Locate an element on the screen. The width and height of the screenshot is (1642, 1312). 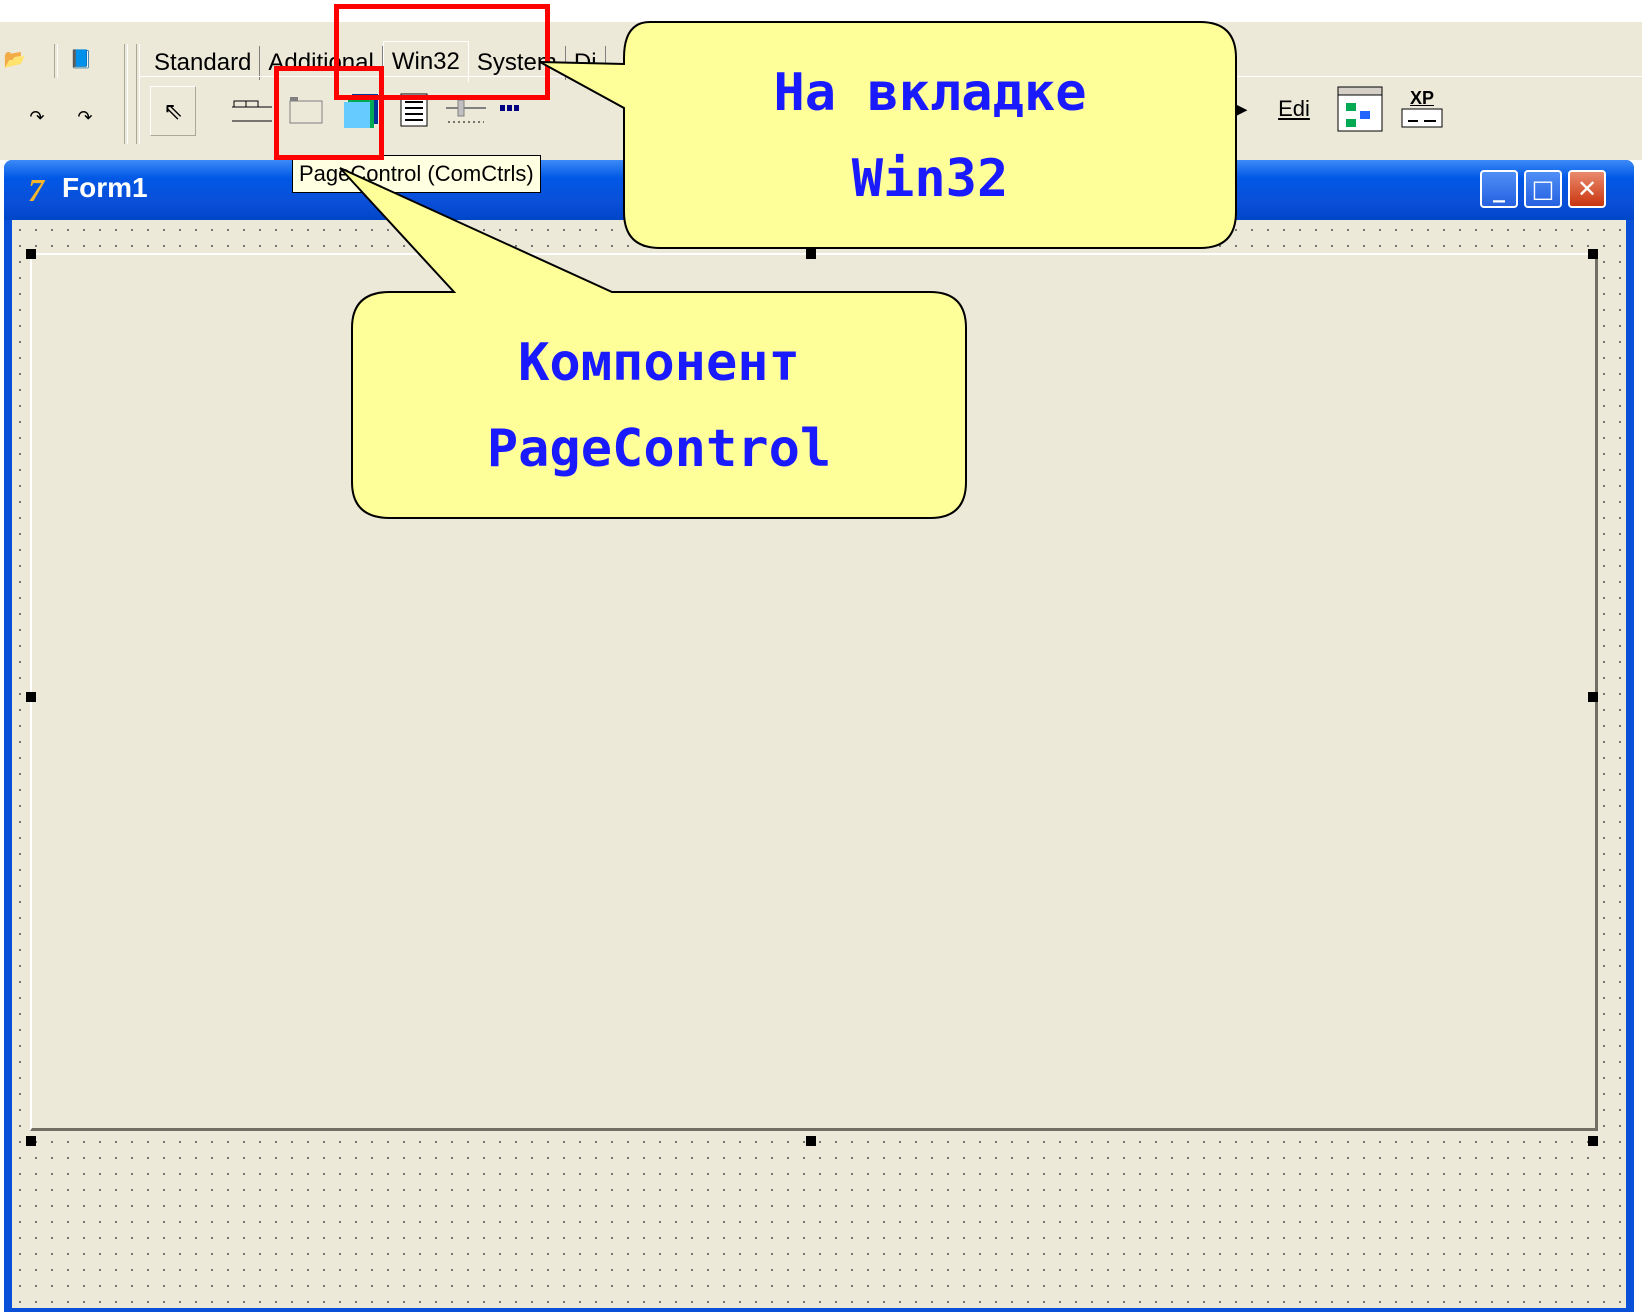
callout-pagecontrol-line1: Компонент is located at coordinates (659, 363).